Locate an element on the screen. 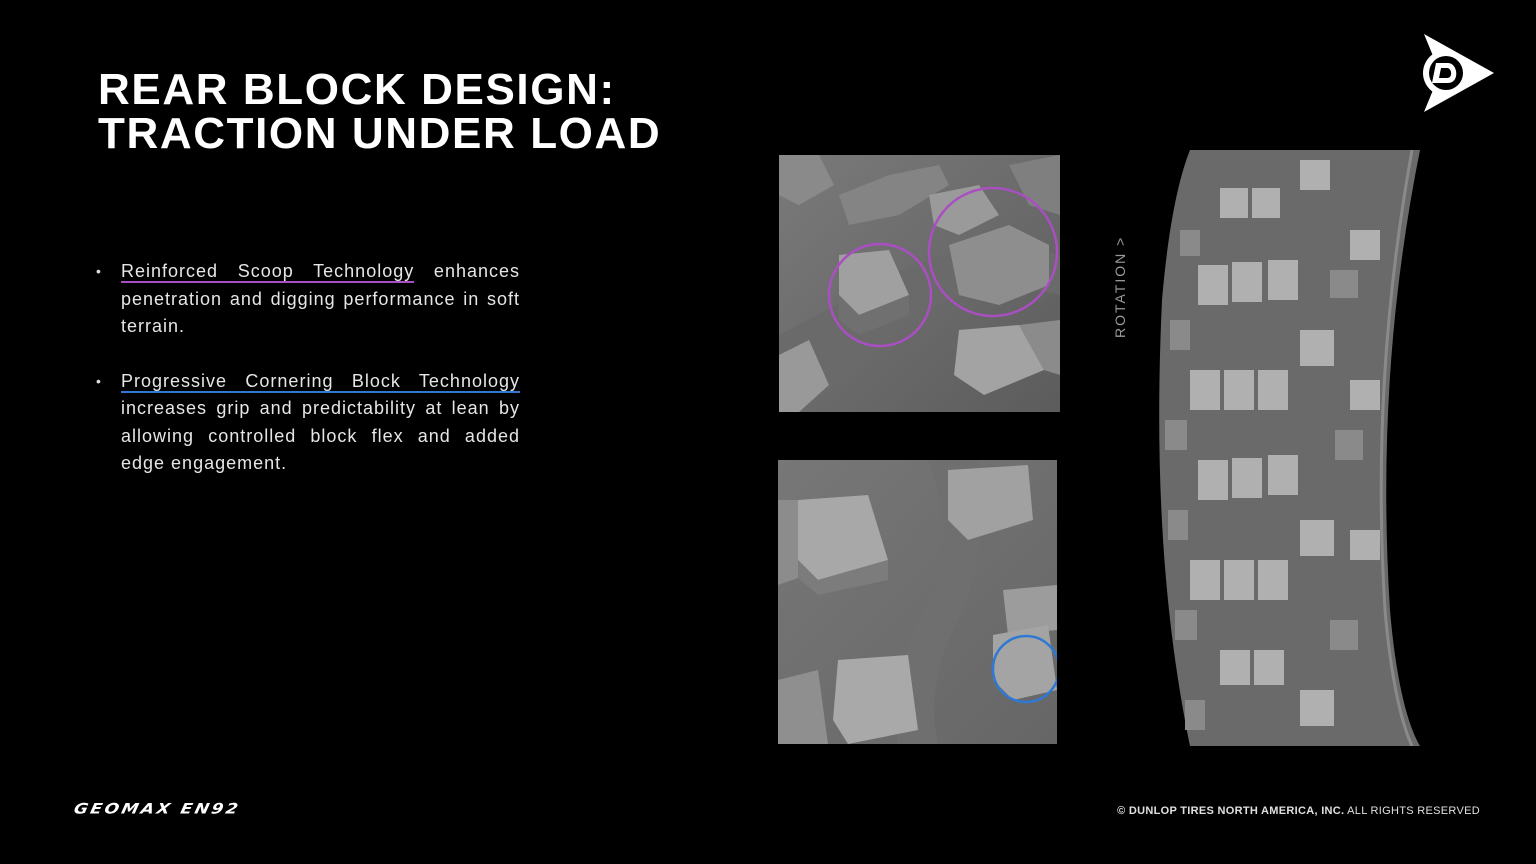  tire-tread-render is located at coordinates (1289, 448).